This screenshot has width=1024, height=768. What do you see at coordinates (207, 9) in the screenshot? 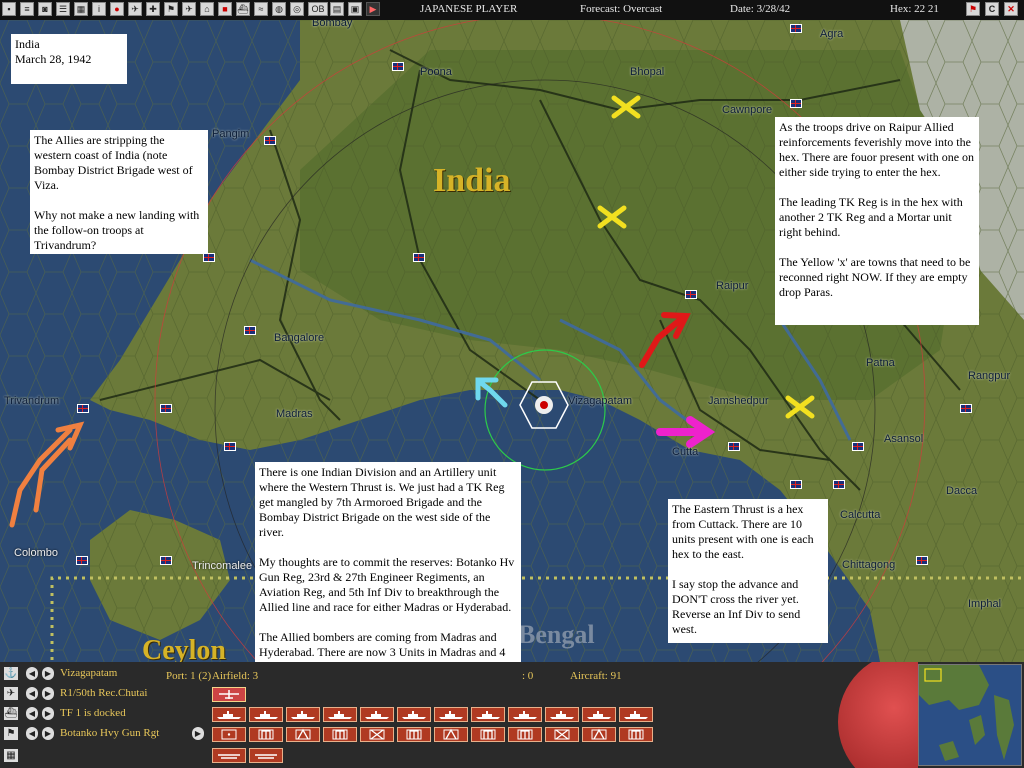
I see `base-icon: ⌂` at bounding box center [207, 9].